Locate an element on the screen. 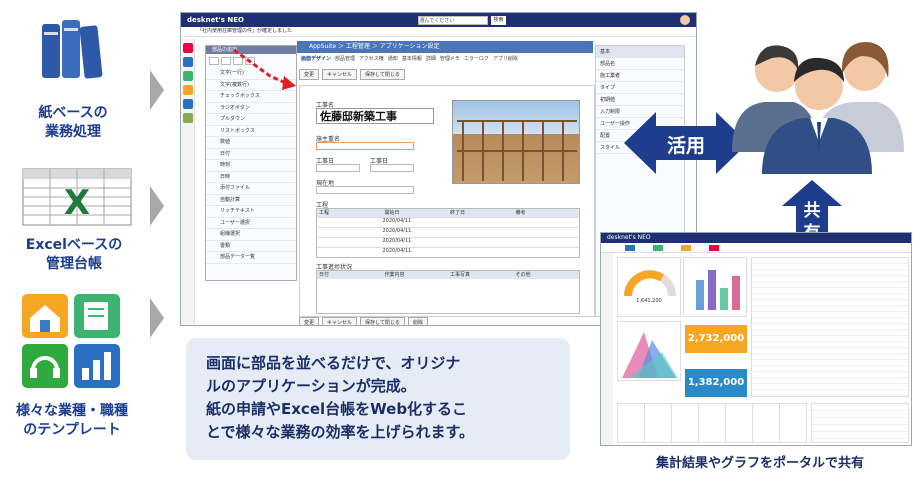 The height and width of the screenshot is (490, 918). gauge-value: 1,641,200 is located at coordinates (649, 301).